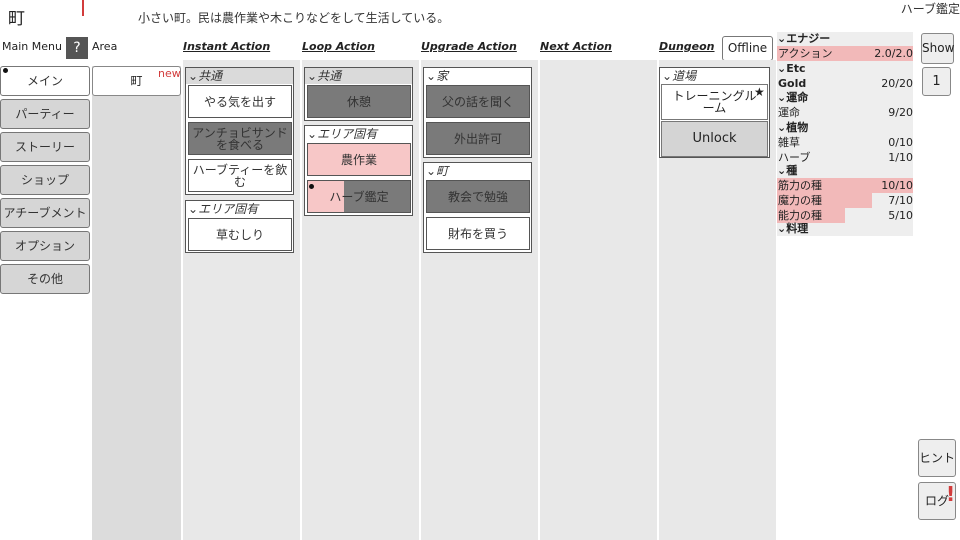  Describe the element at coordinates (900, 157) in the screenshot. I see `resource-value: 1/10` at that location.